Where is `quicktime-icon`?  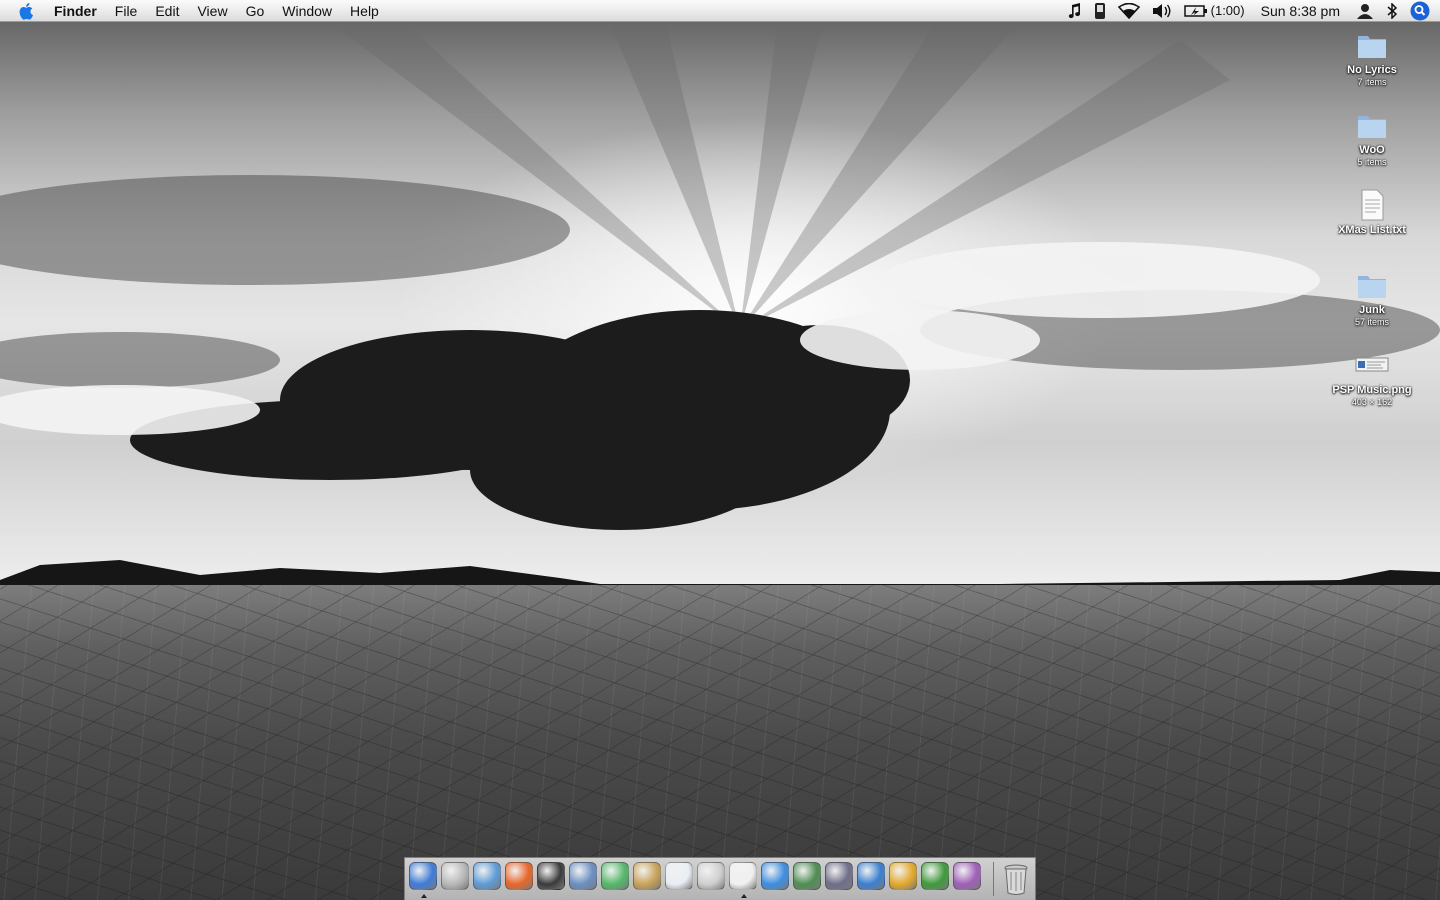 quicktime-icon is located at coordinates (775, 876).